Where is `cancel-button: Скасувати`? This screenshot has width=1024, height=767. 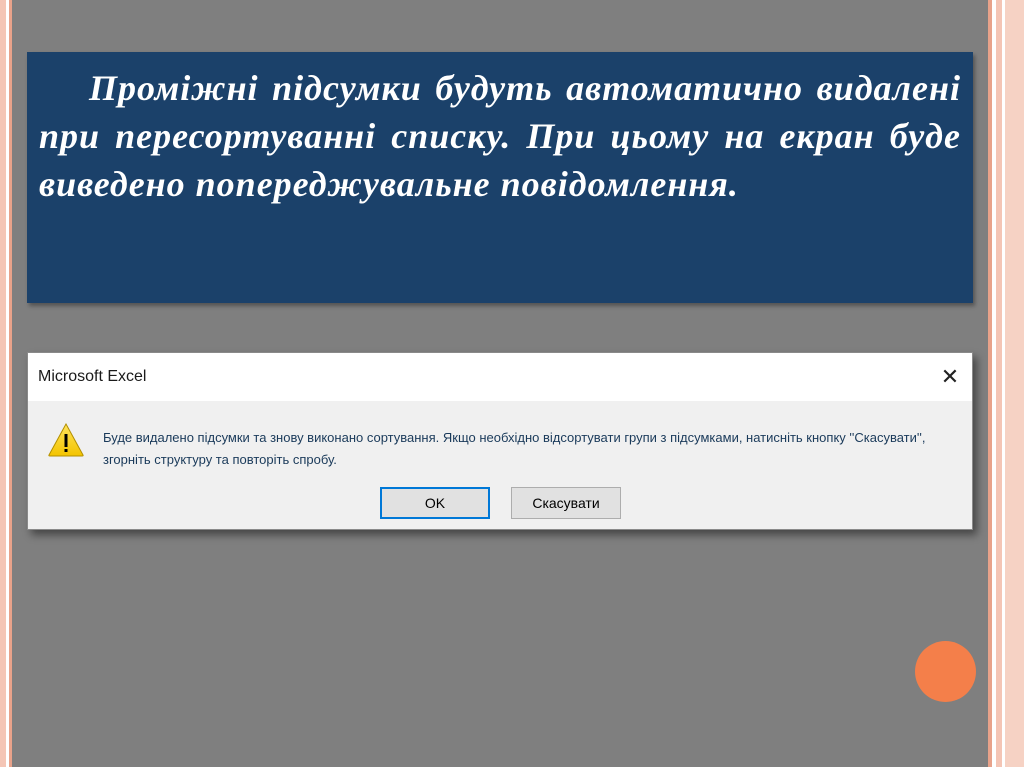
cancel-button: Скасувати is located at coordinates (566, 503).